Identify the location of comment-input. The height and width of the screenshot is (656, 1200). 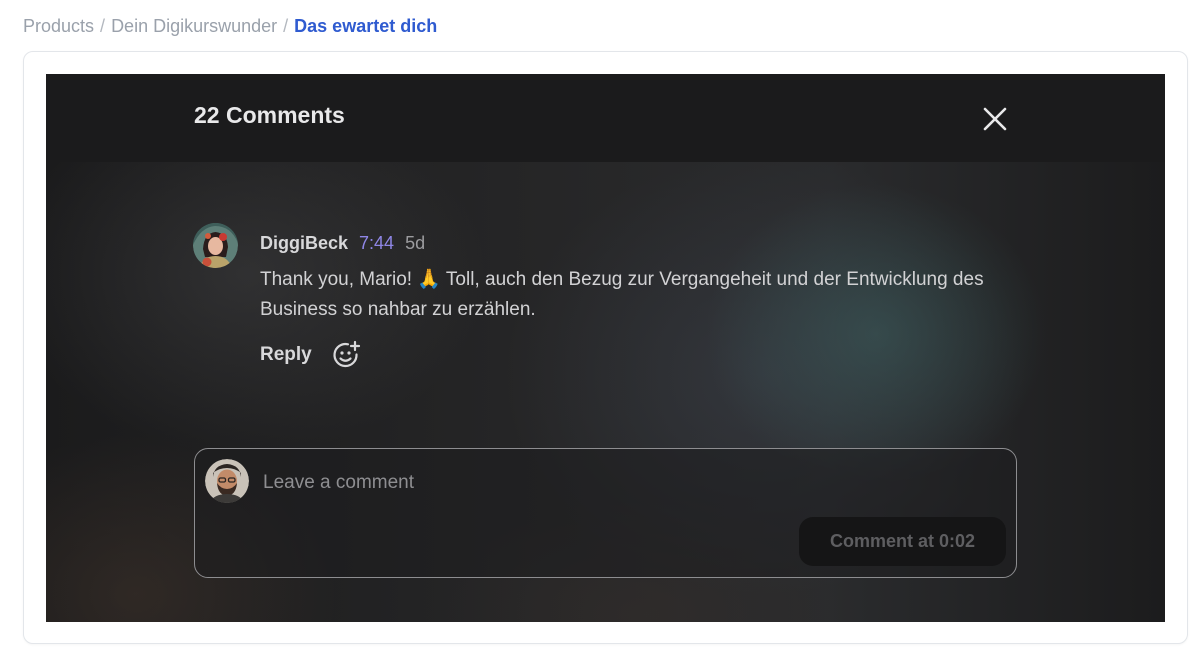
(623, 483).